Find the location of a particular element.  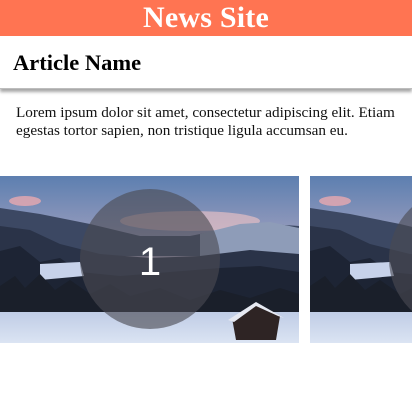

site-header: News Site is located at coordinates (206, 18).